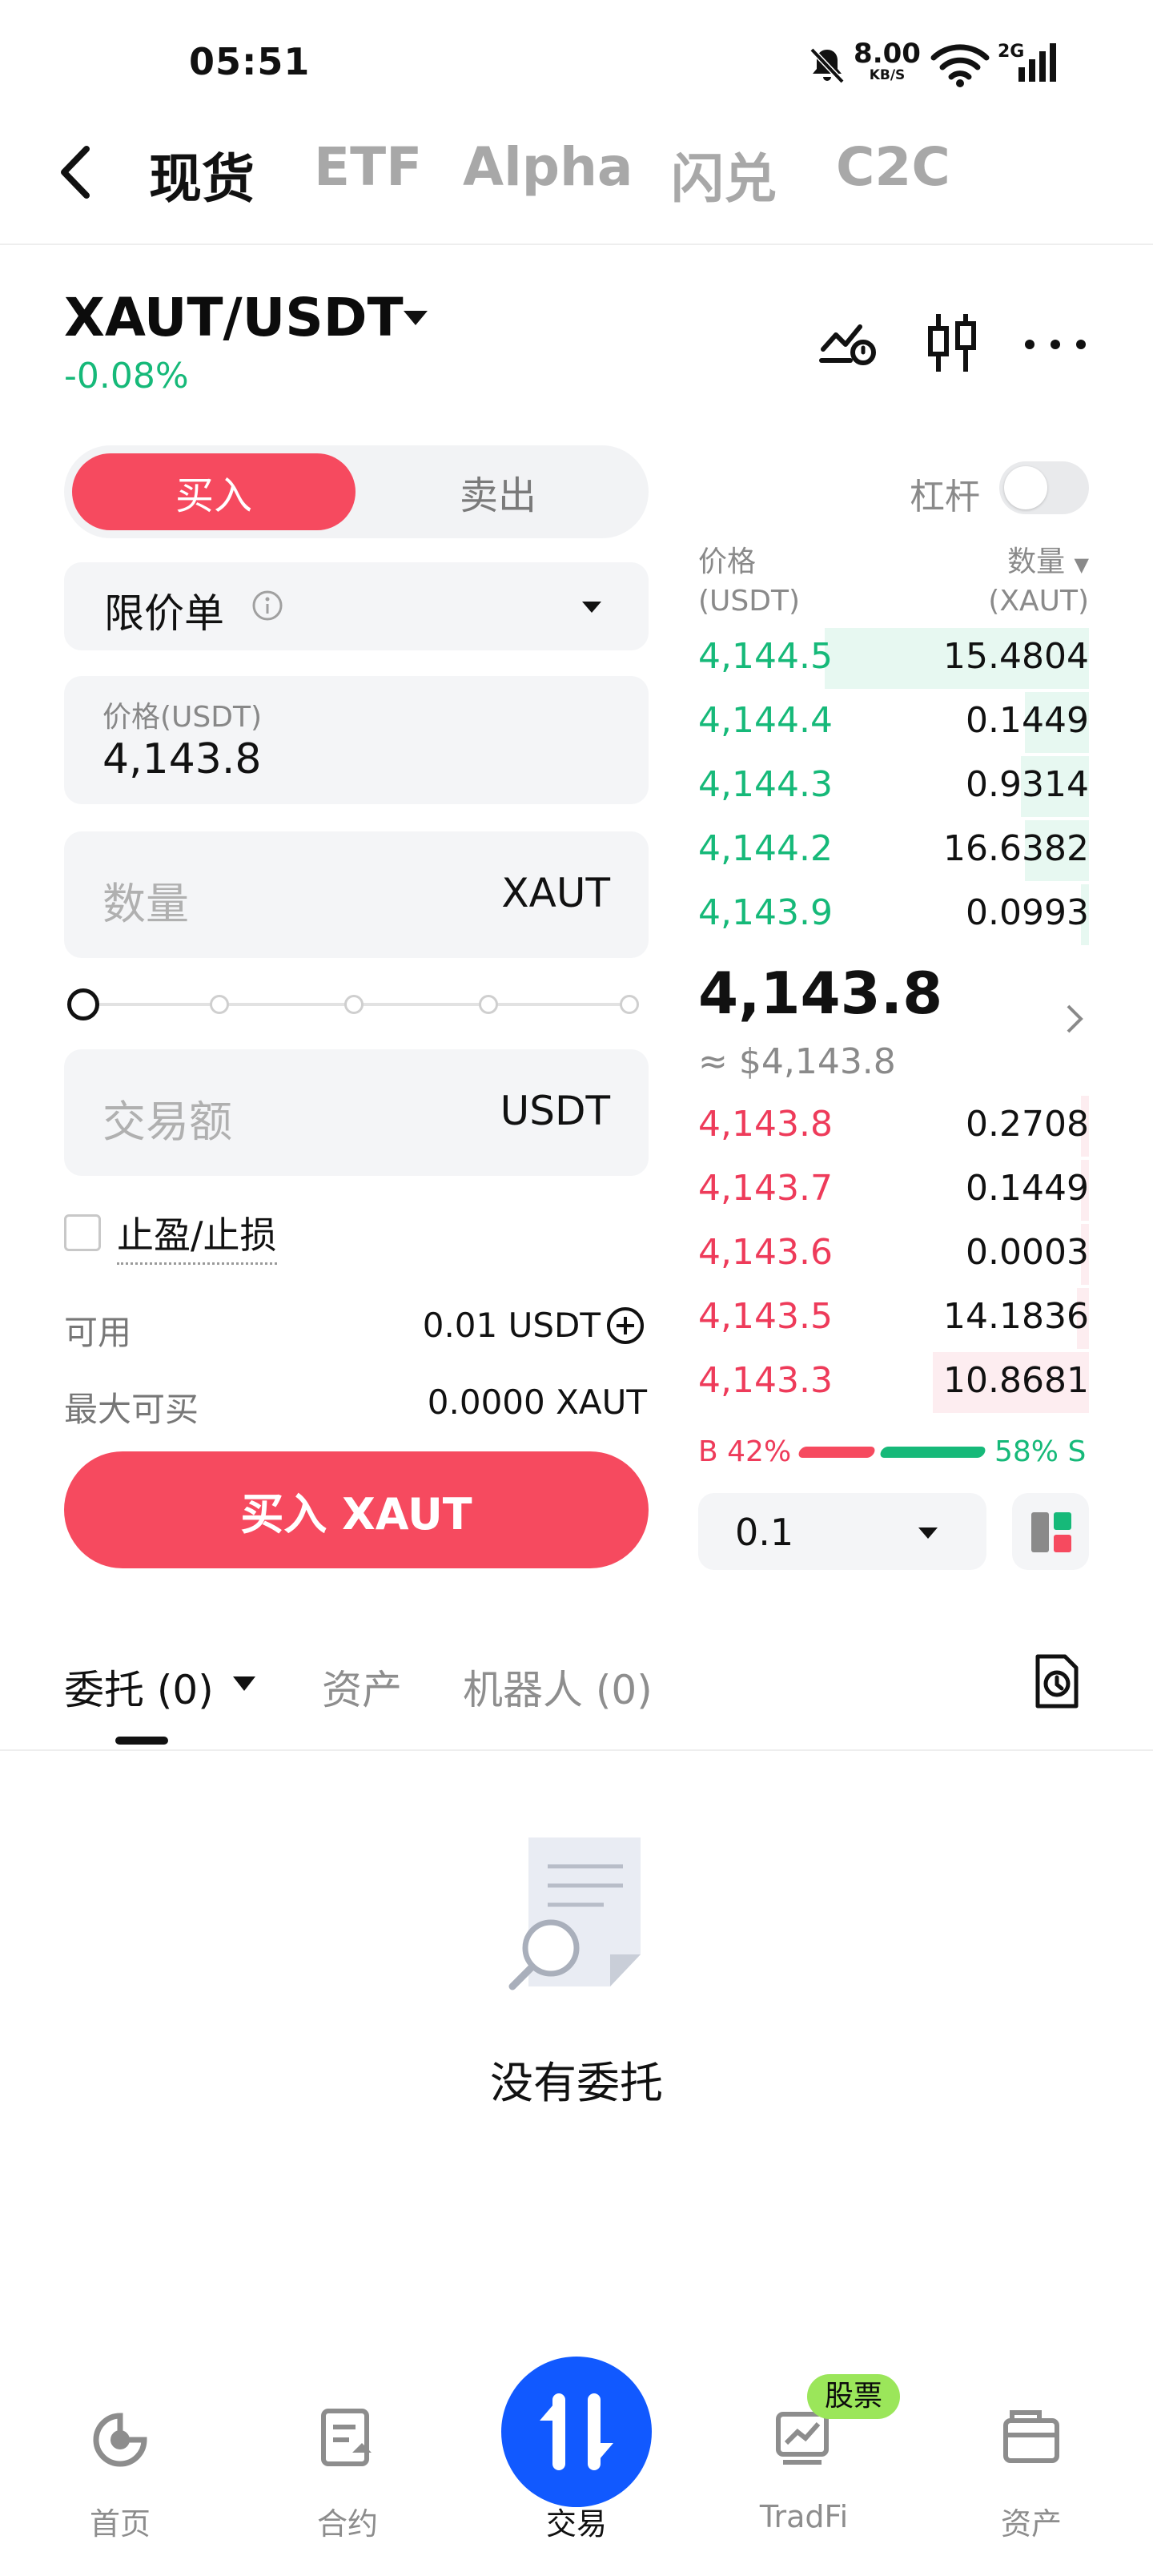  What do you see at coordinates (889, 1254) in the screenshot?
I see `bid-row: 4,143.6 0.0003` at bounding box center [889, 1254].